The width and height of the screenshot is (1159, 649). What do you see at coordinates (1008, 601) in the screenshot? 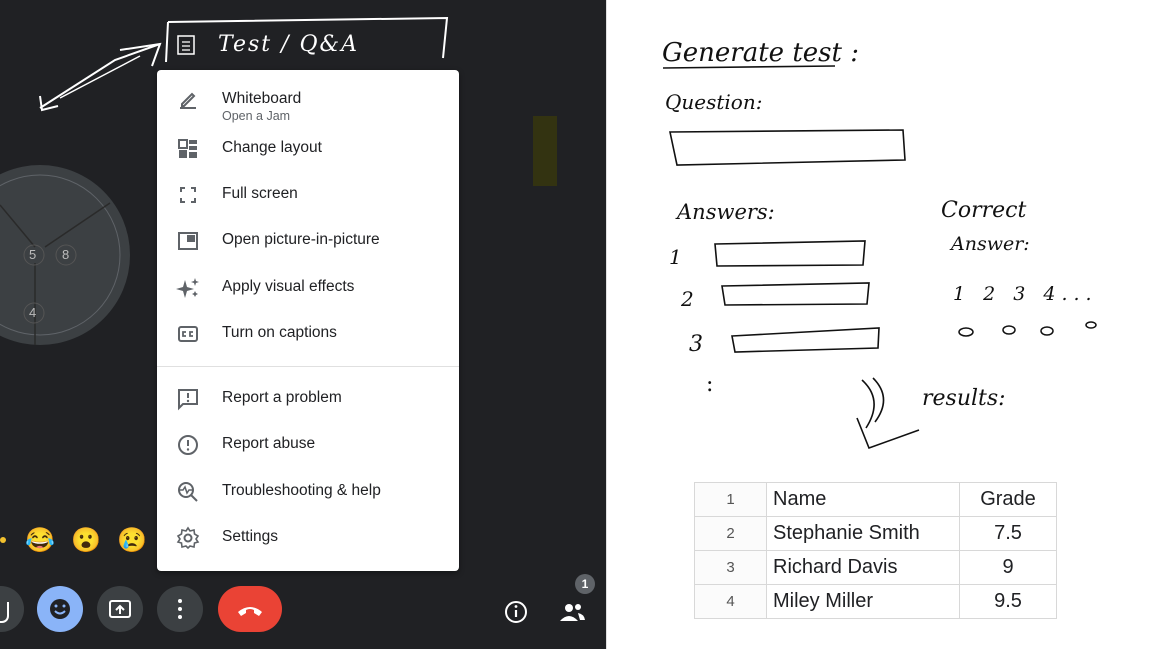
I see `grade-cell: 9.5` at bounding box center [1008, 601].